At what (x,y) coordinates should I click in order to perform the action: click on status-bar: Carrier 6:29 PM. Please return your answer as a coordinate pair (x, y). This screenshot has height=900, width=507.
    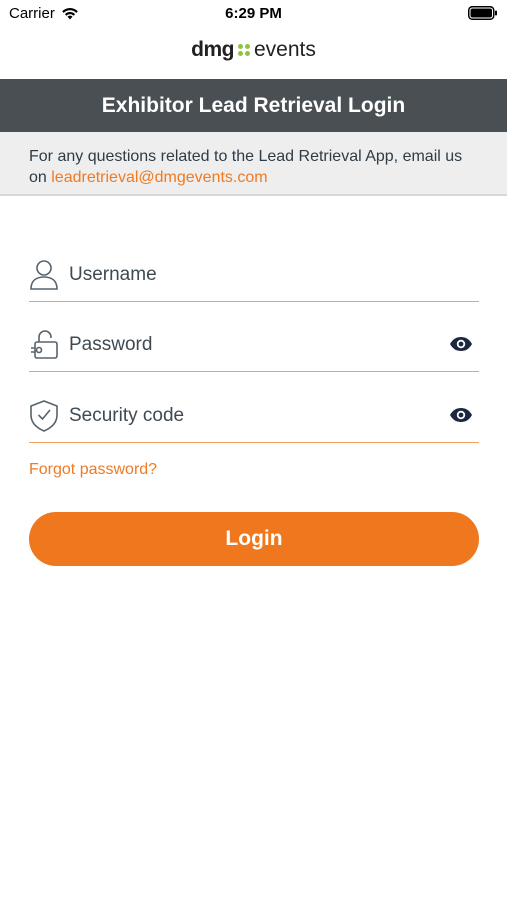
    Looking at the image, I should click on (253, 14).